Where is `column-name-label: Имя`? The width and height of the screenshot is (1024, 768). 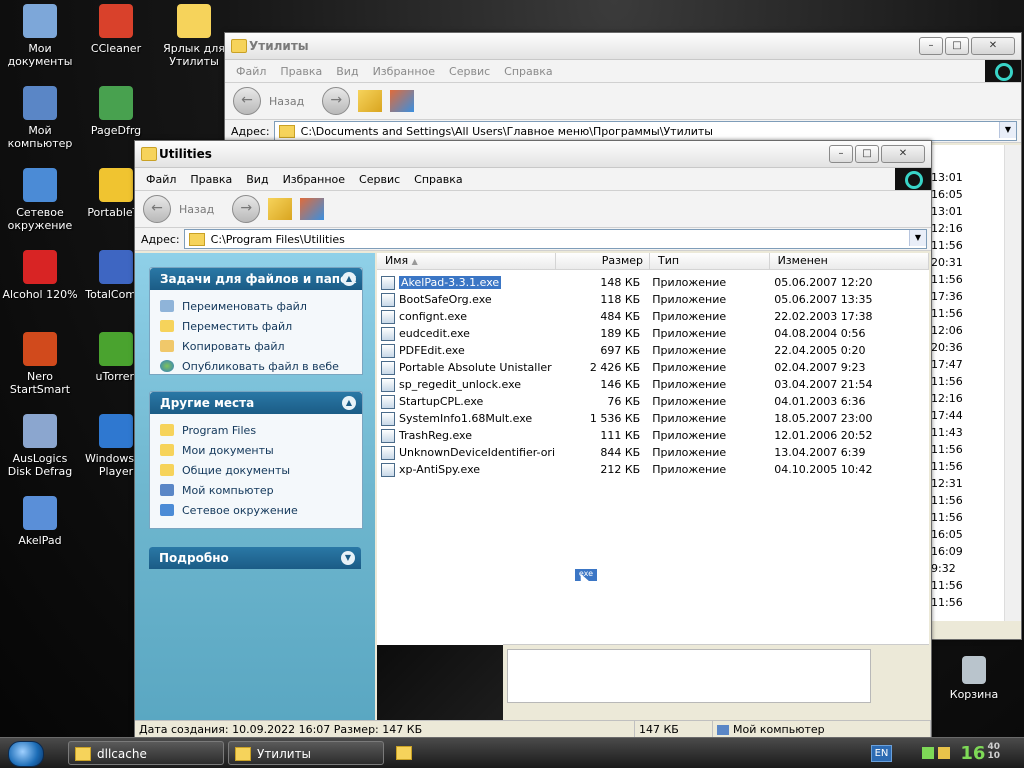
column-name-label: Имя is located at coordinates (397, 260).